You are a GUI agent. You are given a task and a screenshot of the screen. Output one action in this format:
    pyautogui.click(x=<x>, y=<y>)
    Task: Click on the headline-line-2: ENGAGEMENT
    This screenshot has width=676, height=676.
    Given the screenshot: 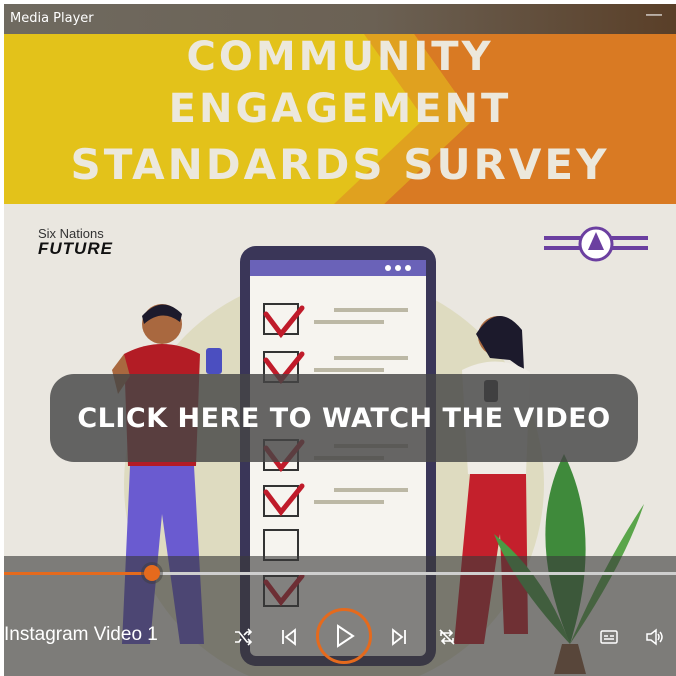 What is the action you would take?
    pyautogui.click(x=340, y=109)
    